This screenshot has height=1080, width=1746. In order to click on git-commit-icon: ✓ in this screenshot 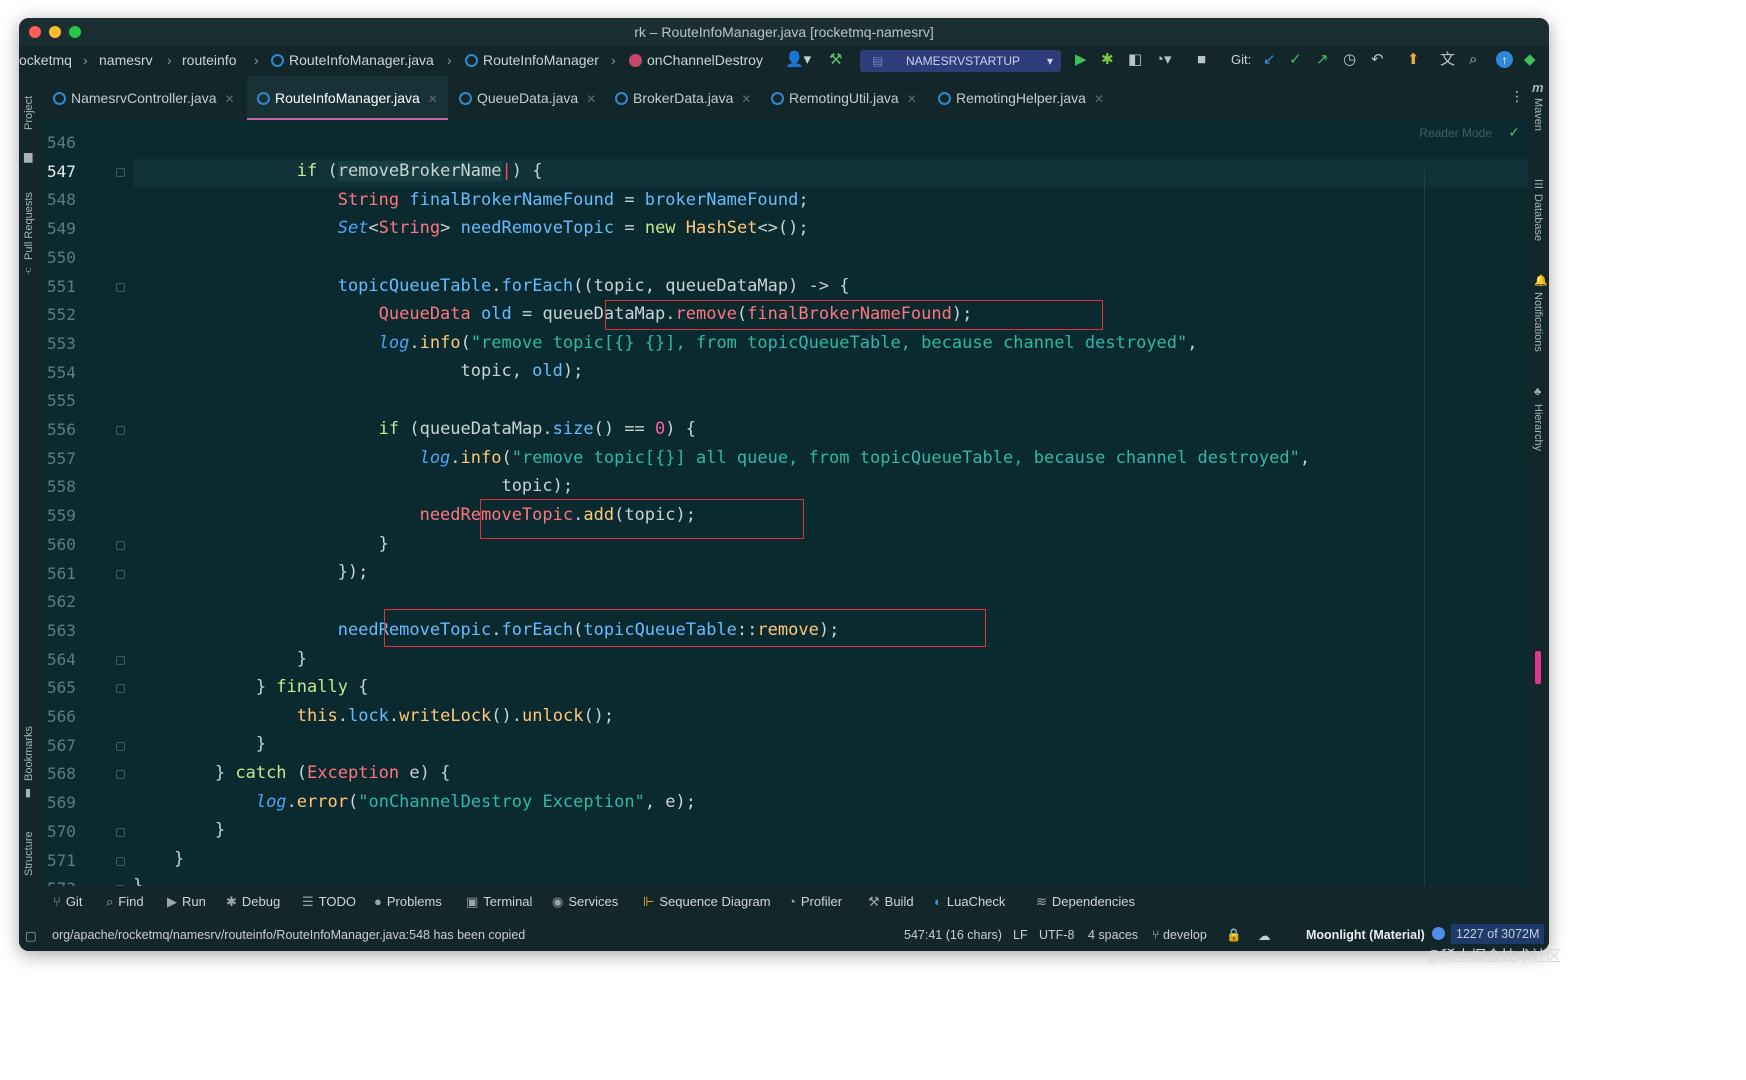, I will do `click(1295, 60)`.